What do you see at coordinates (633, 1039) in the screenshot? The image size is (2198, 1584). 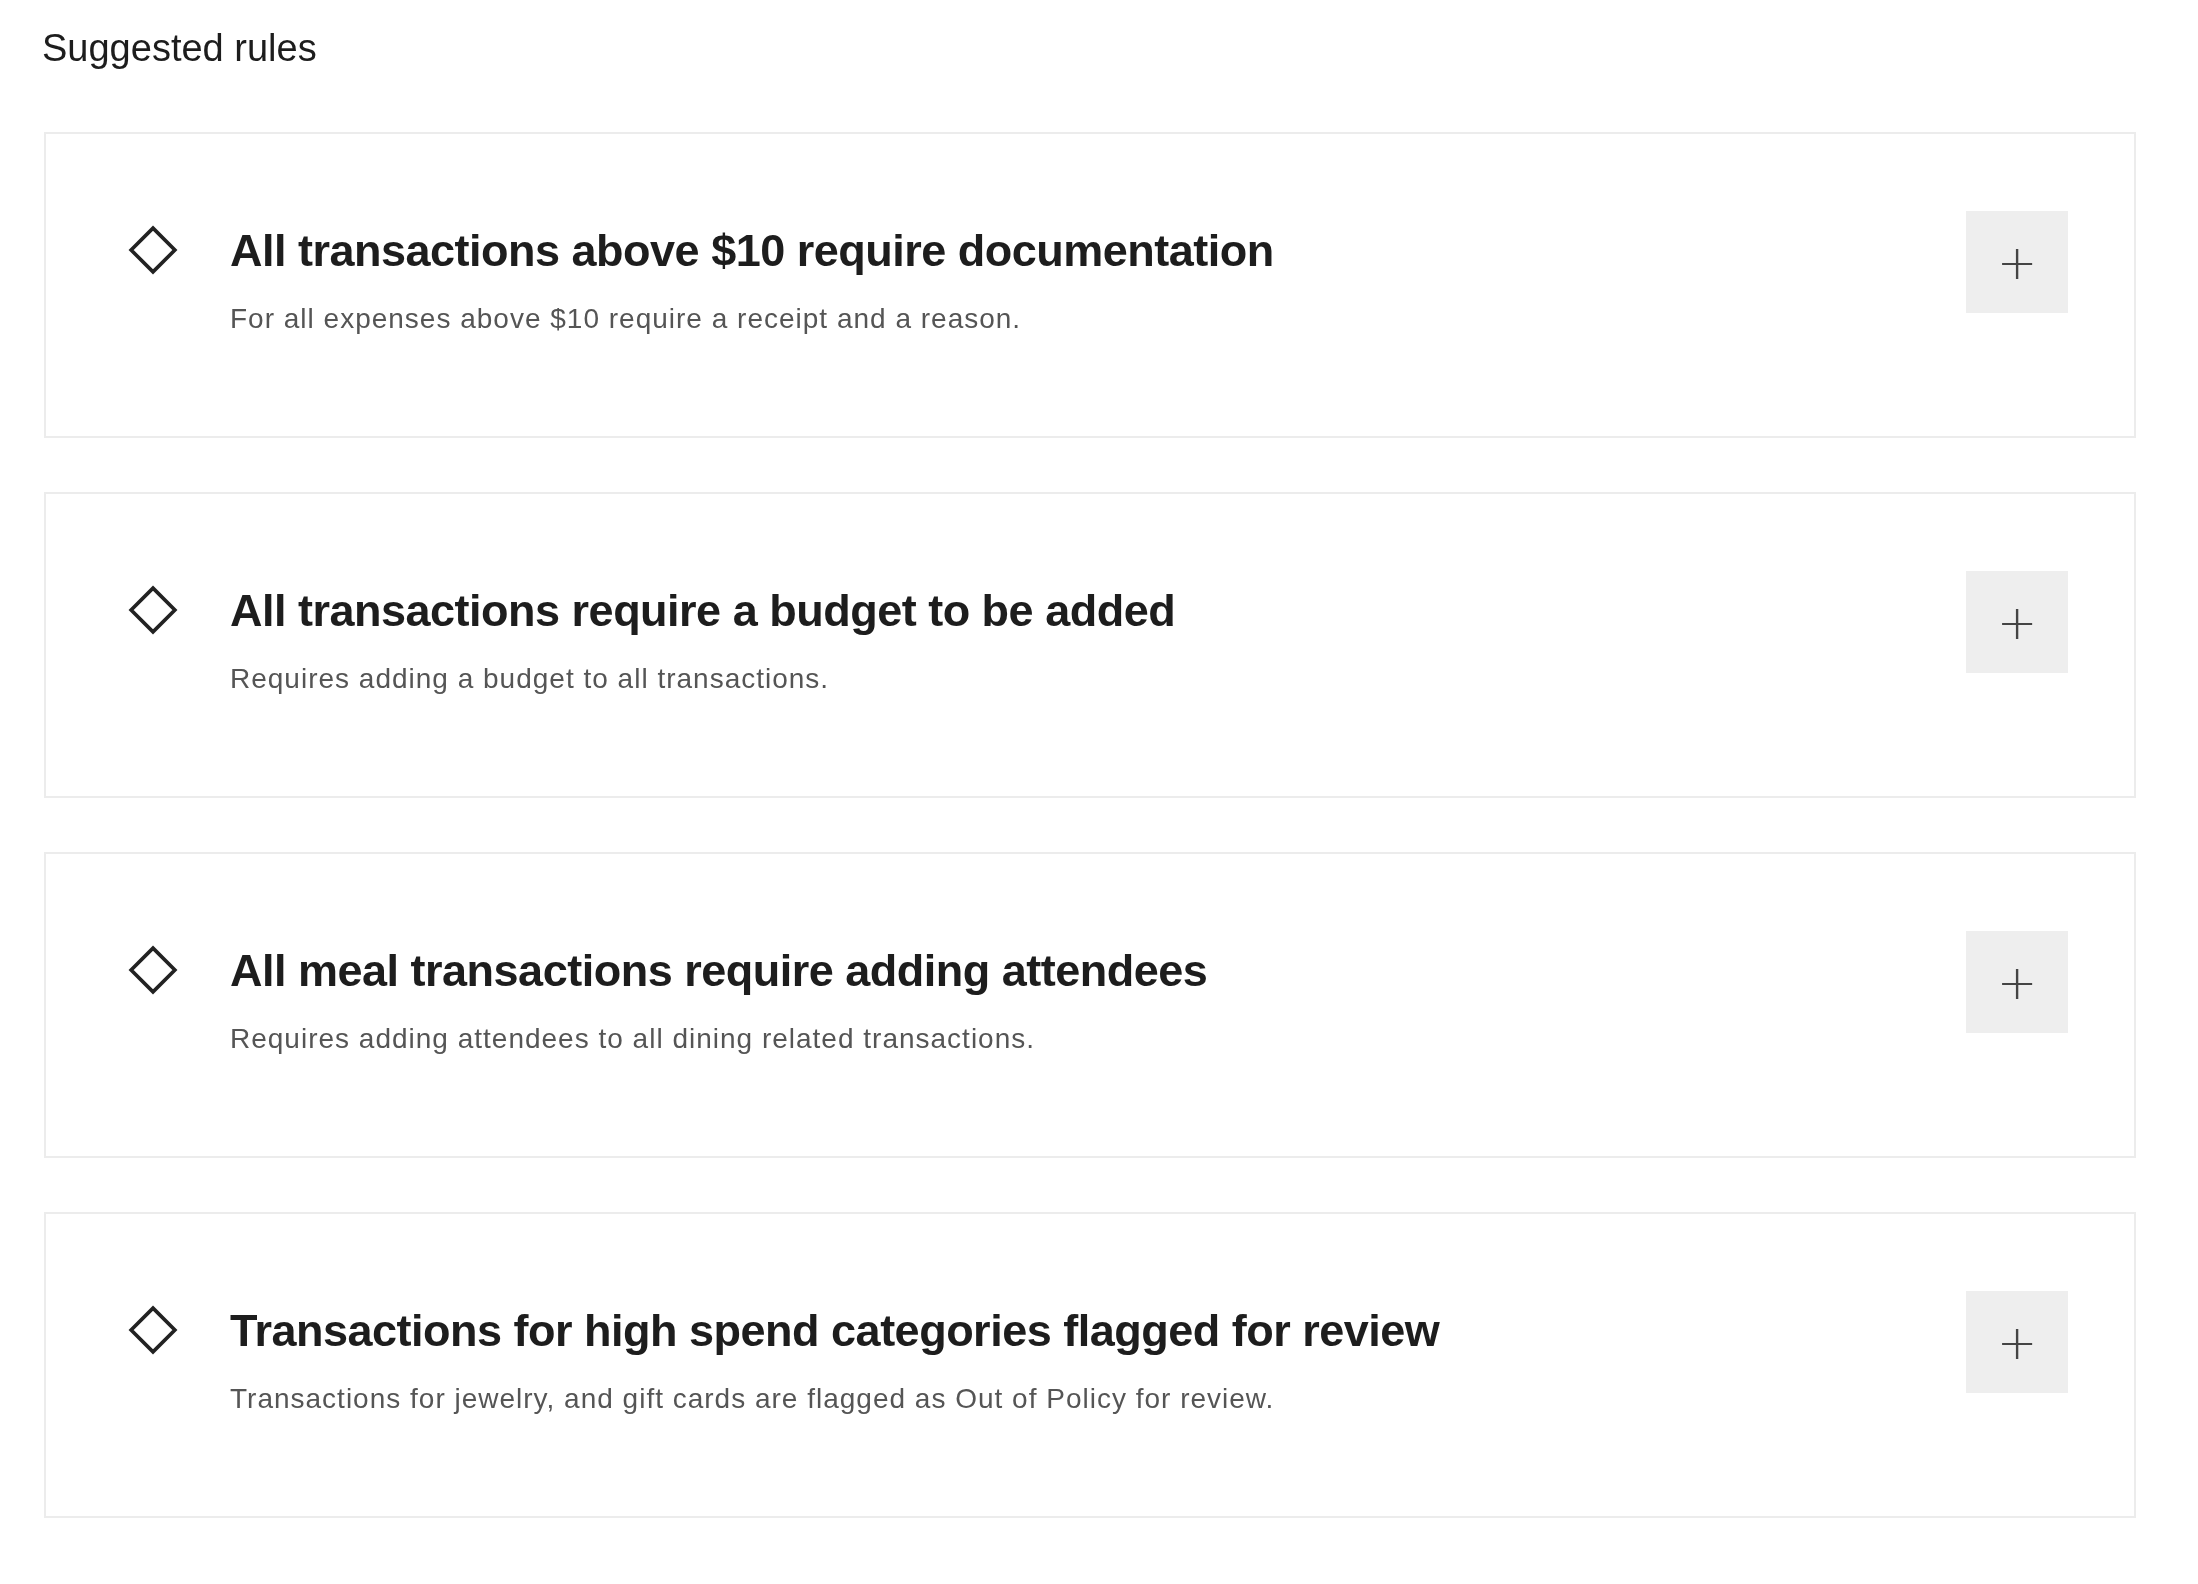 I see `rule-description: Requires adding attendees to all dining related transactions.` at bounding box center [633, 1039].